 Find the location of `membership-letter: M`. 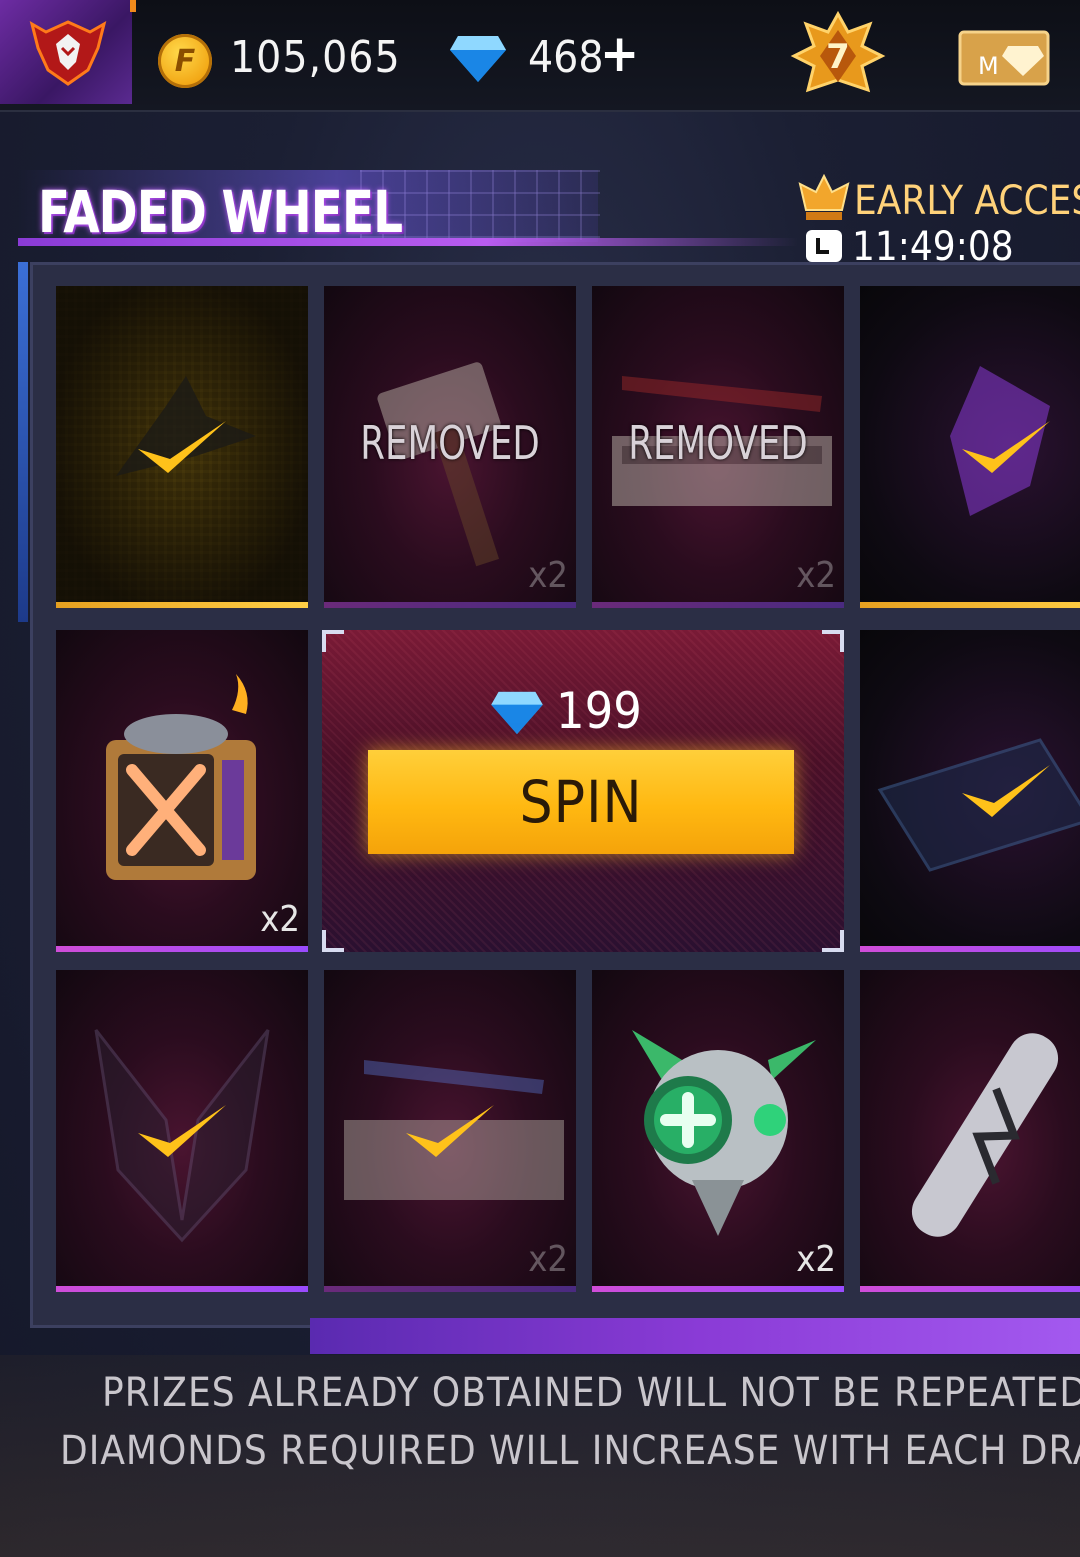

membership-letter: M is located at coordinates (988, 66).